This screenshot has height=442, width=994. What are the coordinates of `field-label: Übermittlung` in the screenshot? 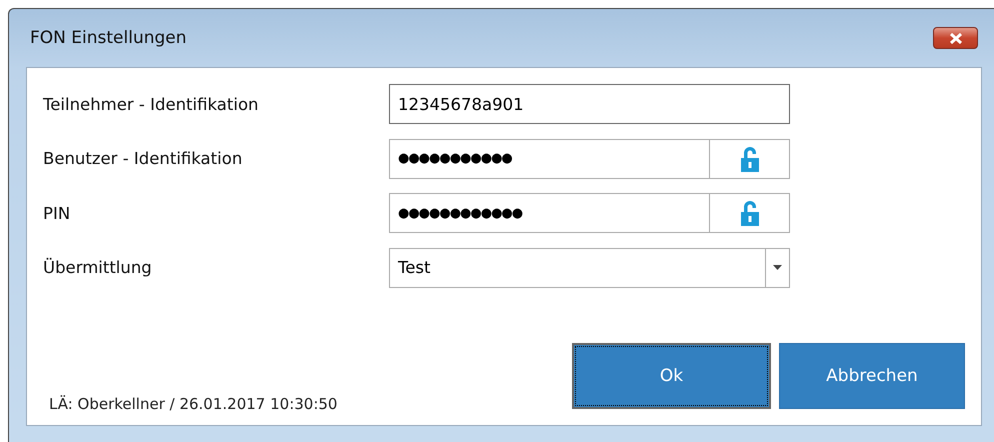 It's located at (98, 267).